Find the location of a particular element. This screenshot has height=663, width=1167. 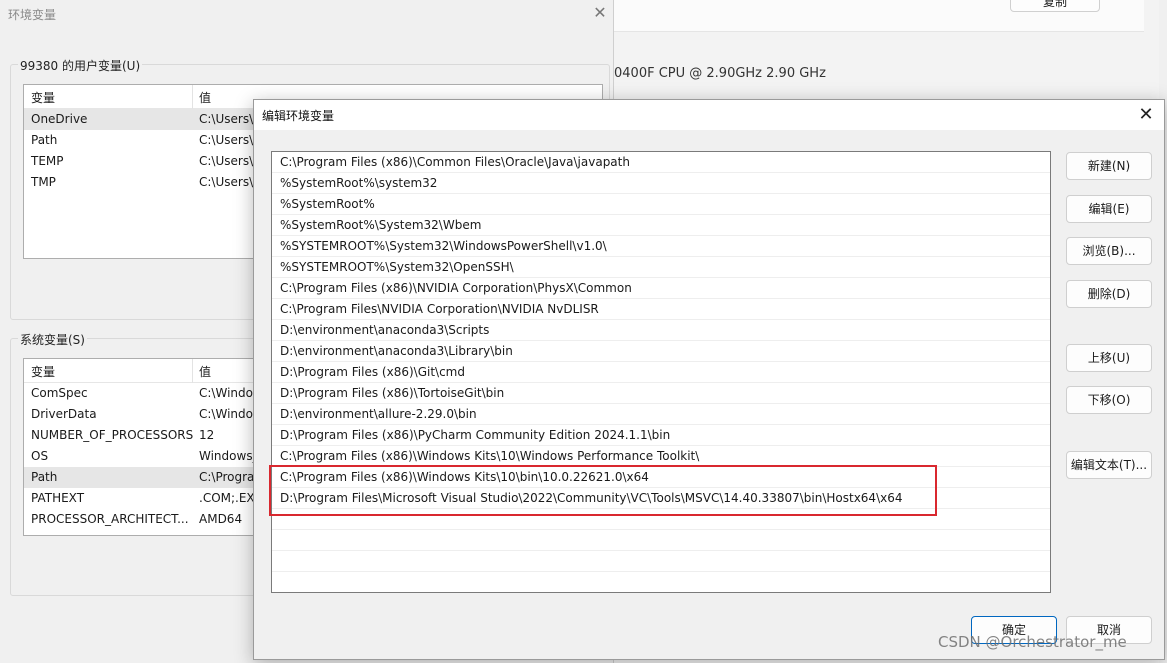

env-dialog-title: 环境变量 is located at coordinates (32, 15).